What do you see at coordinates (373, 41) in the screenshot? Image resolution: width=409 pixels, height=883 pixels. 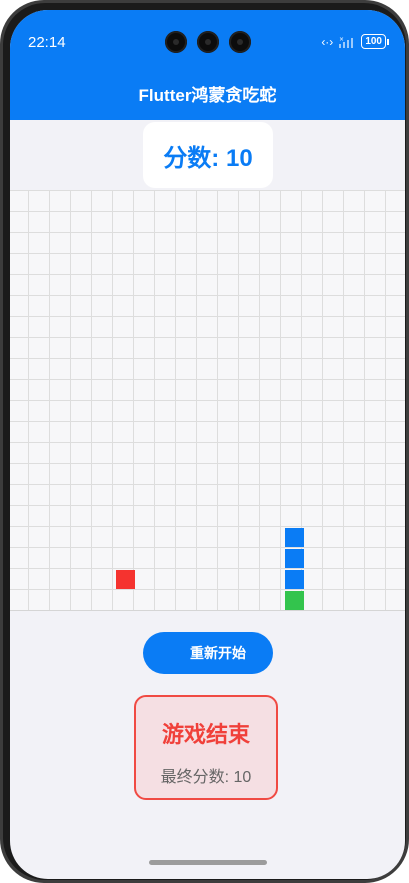 I see `battery-icon: 100` at bounding box center [373, 41].